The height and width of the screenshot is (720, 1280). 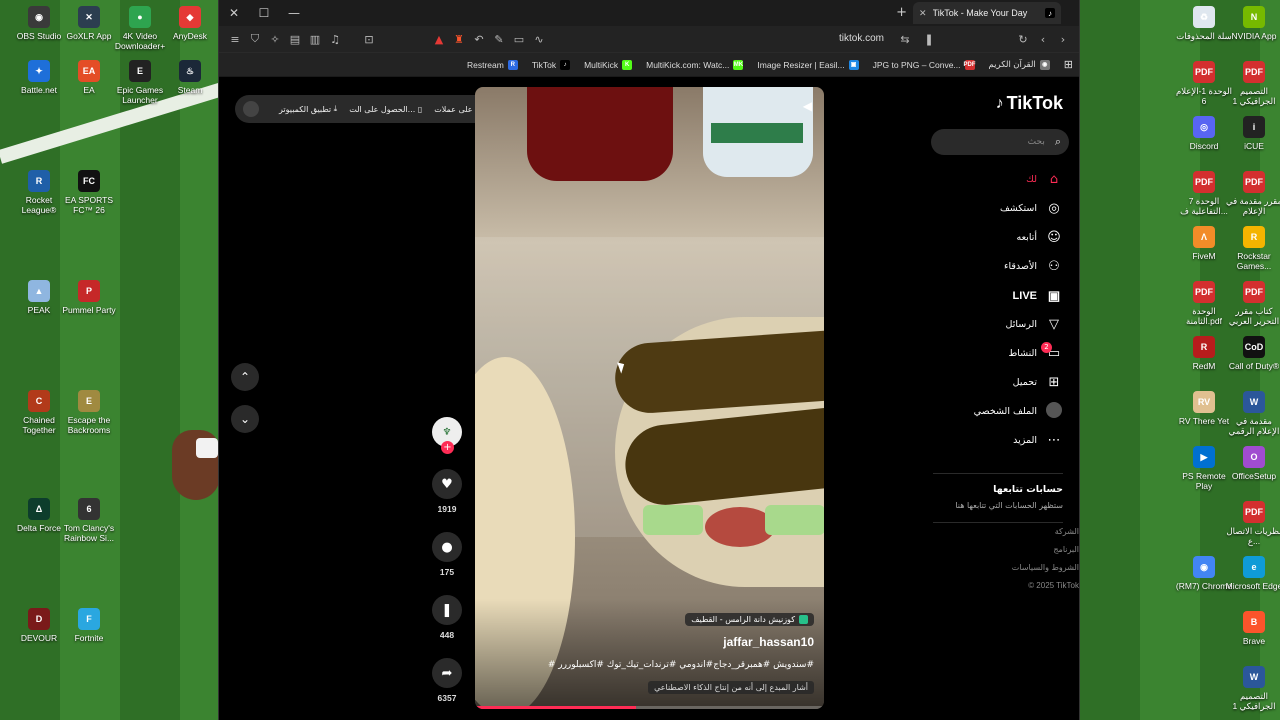 What do you see at coordinates (1058, 142) in the screenshot?
I see `search-icon: ⌕` at bounding box center [1058, 142].